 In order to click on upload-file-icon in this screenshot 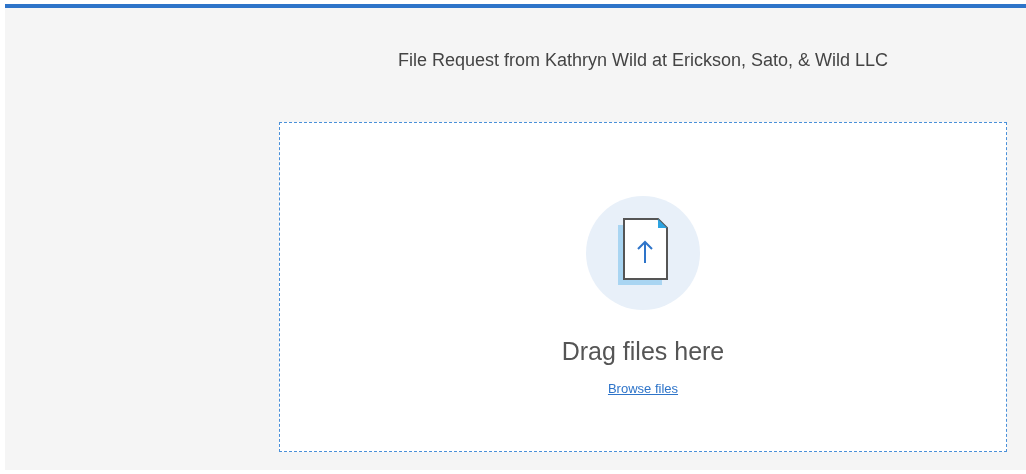, I will do `click(643, 253)`.